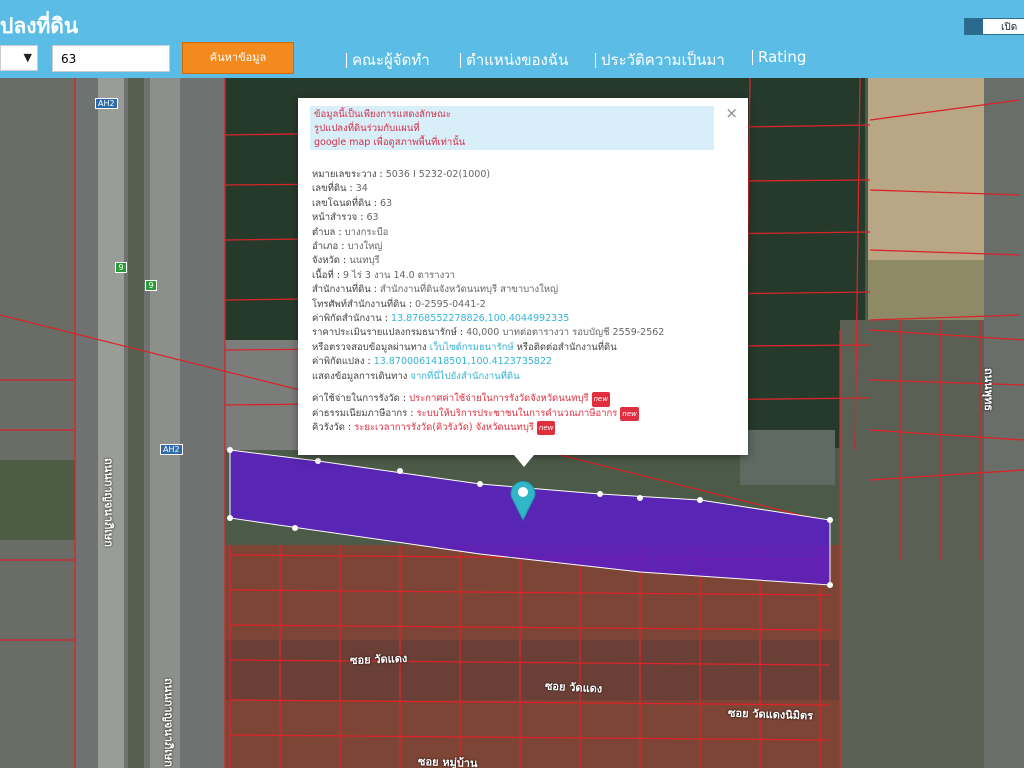 The height and width of the screenshot is (768, 1024). What do you see at coordinates (341, 290) in the screenshot?
I see `field-label: สำนักงานที่ดิน` at bounding box center [341, 290].